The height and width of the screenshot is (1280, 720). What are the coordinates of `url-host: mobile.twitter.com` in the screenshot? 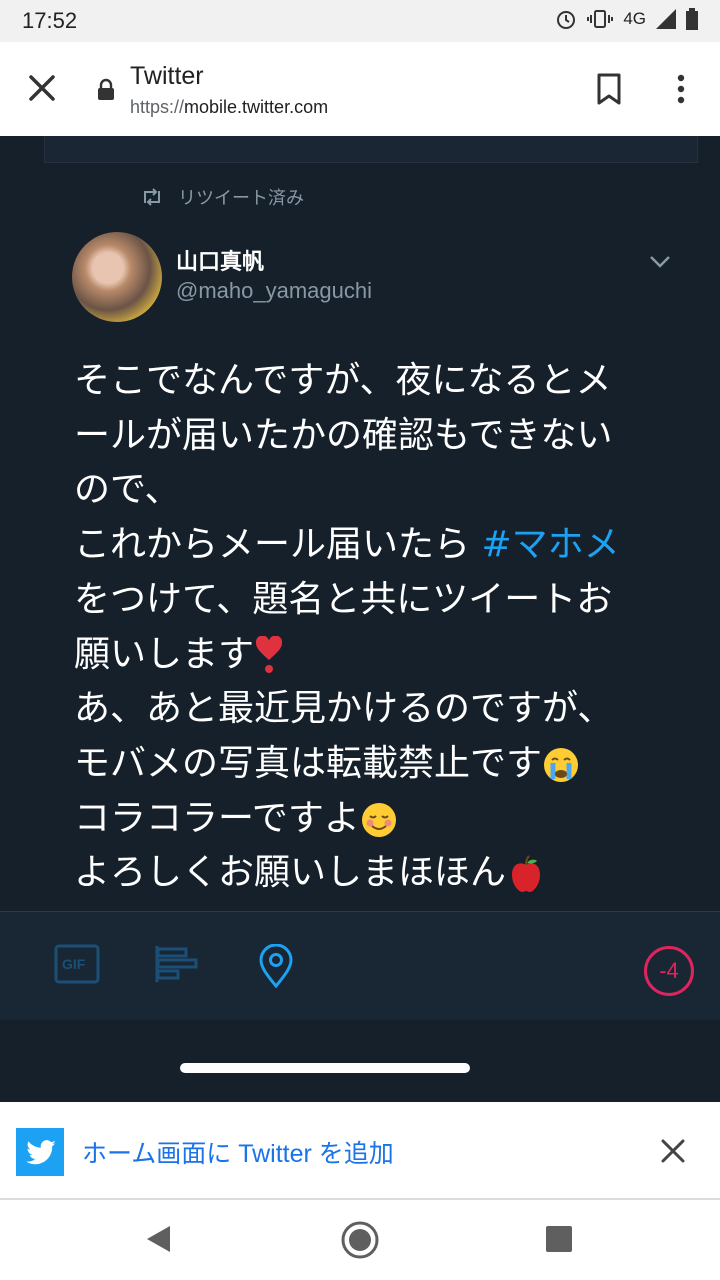 It's located at (256, 107).